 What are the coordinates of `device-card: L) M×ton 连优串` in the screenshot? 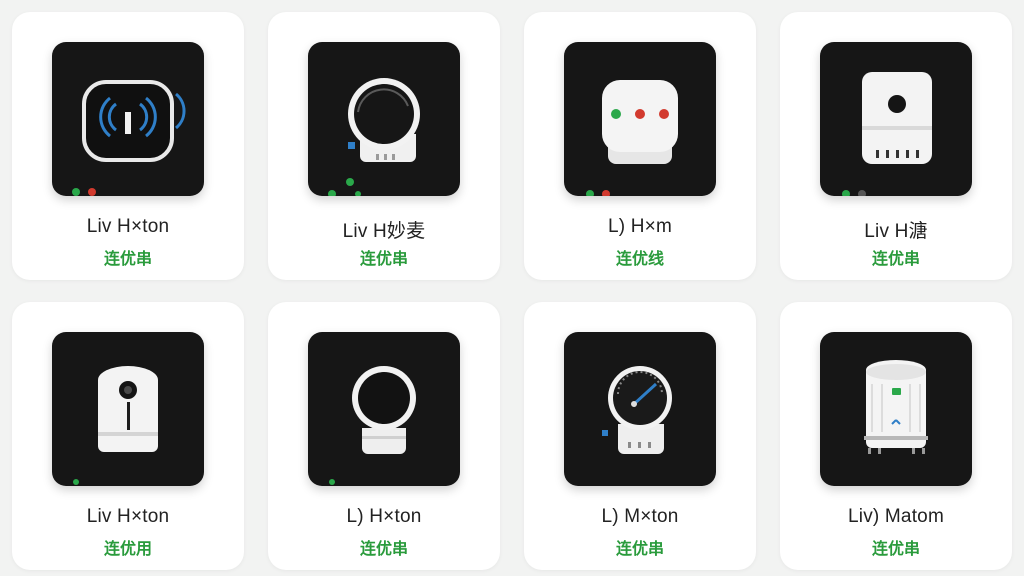 It's located at (640, 436).